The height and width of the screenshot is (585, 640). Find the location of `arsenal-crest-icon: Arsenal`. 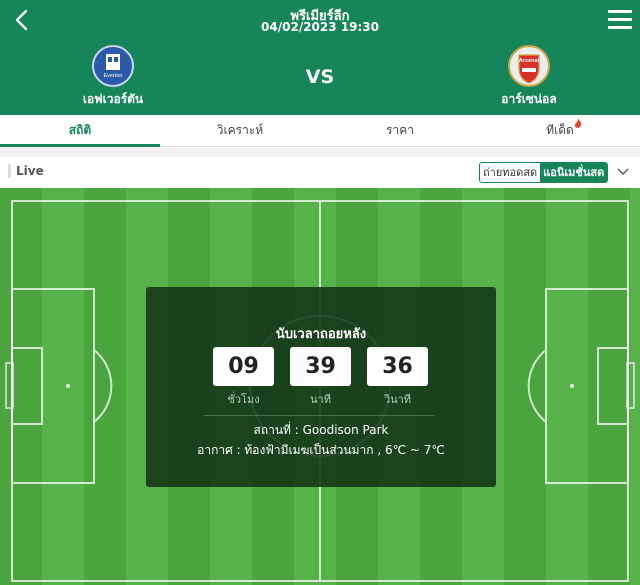

arsenal-crest-icon: Arsenal is located at coordinates (529, 66).